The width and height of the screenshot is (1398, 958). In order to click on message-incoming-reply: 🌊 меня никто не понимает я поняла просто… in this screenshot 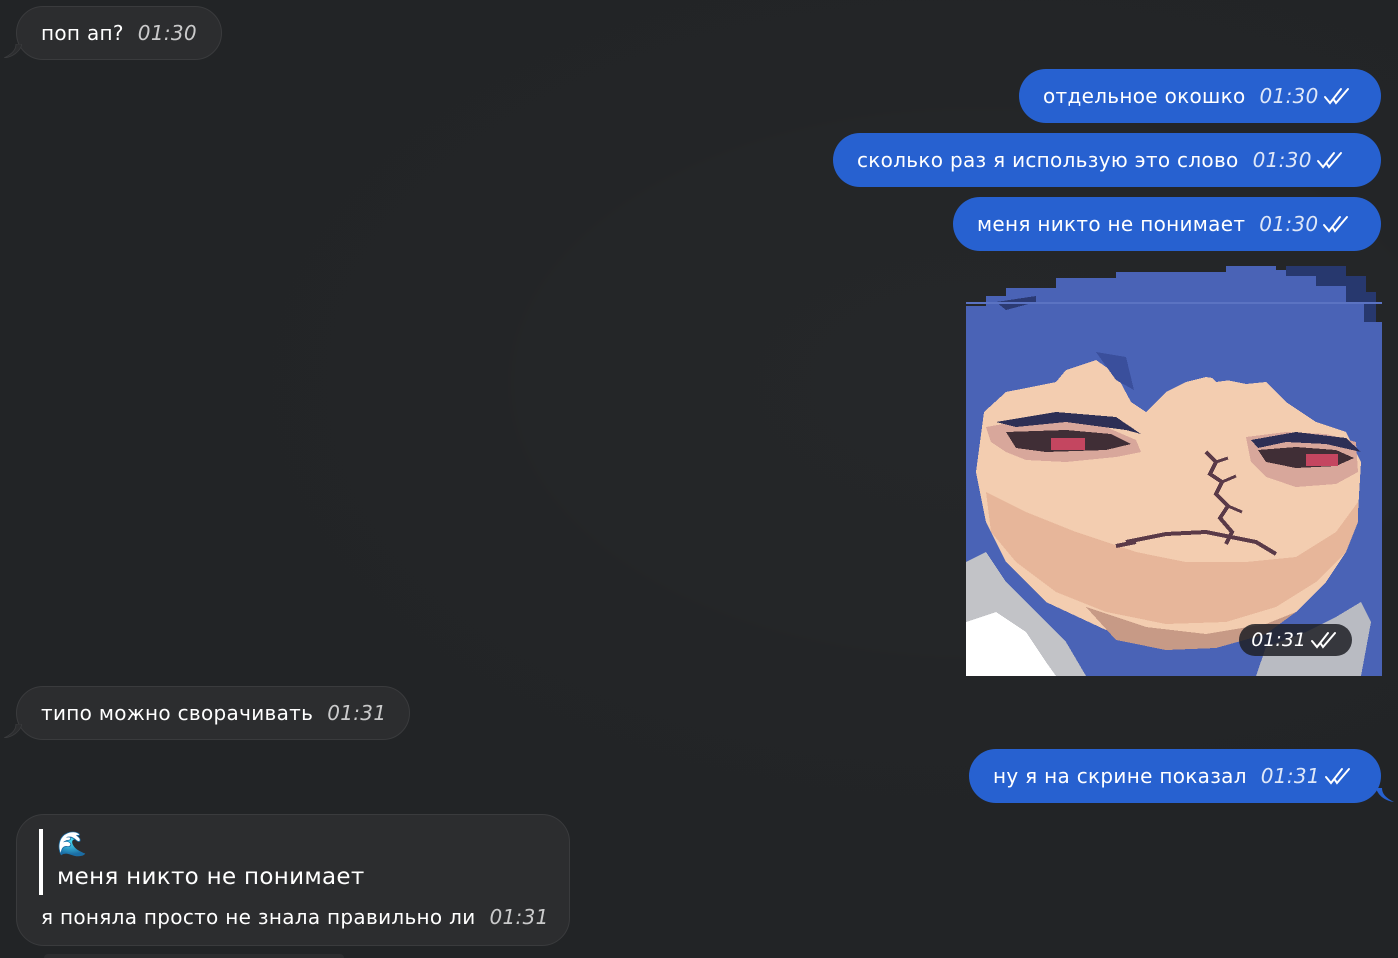, I will do `click(293, 880)`.